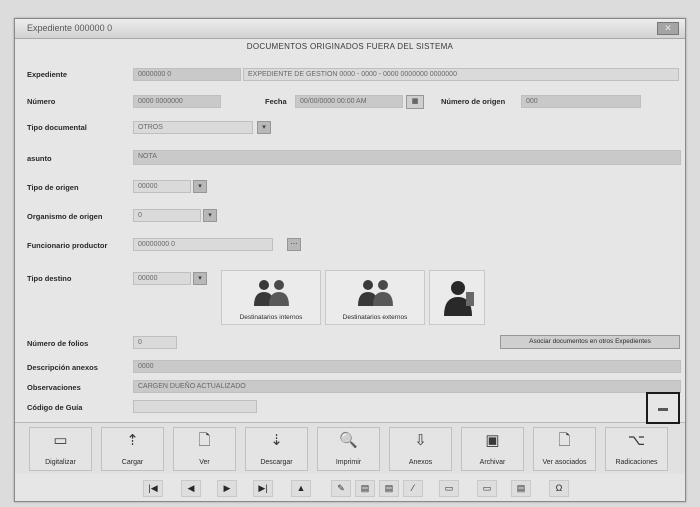 This screenshot has width=700, height=507. What do you see at coordinates (276, 462) in the screenshot?
I see `descargar-label: Descargar` at bounding box center [276, 462].